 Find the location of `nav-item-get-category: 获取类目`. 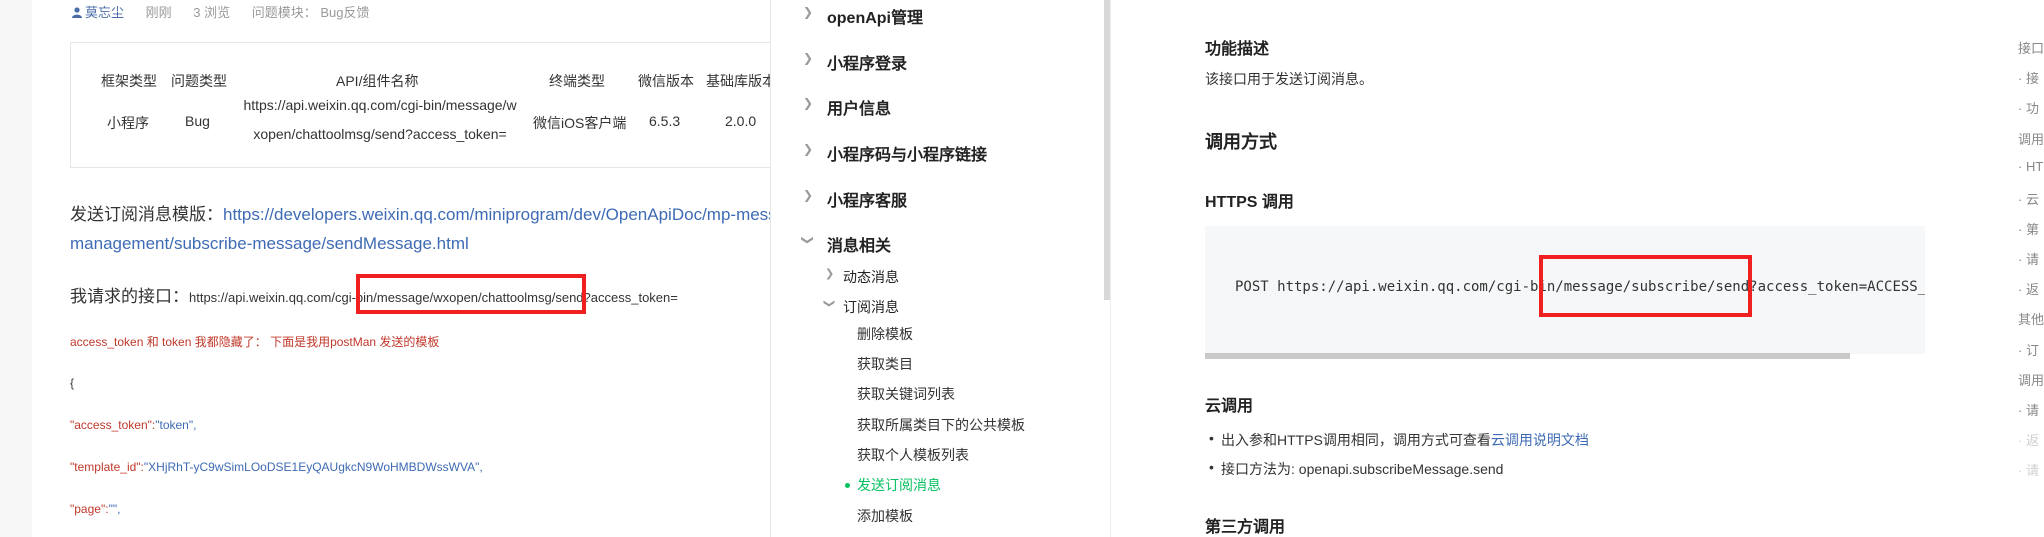

nav-item-get-category: 获取类目 is located at coordinates (936, 366).